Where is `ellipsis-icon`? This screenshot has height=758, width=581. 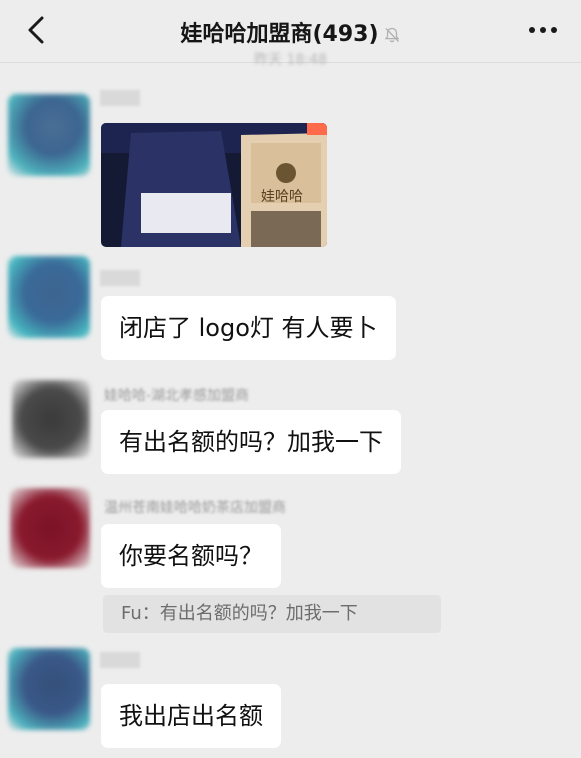
ellipsis-icon is located at coordinates (543, 30).